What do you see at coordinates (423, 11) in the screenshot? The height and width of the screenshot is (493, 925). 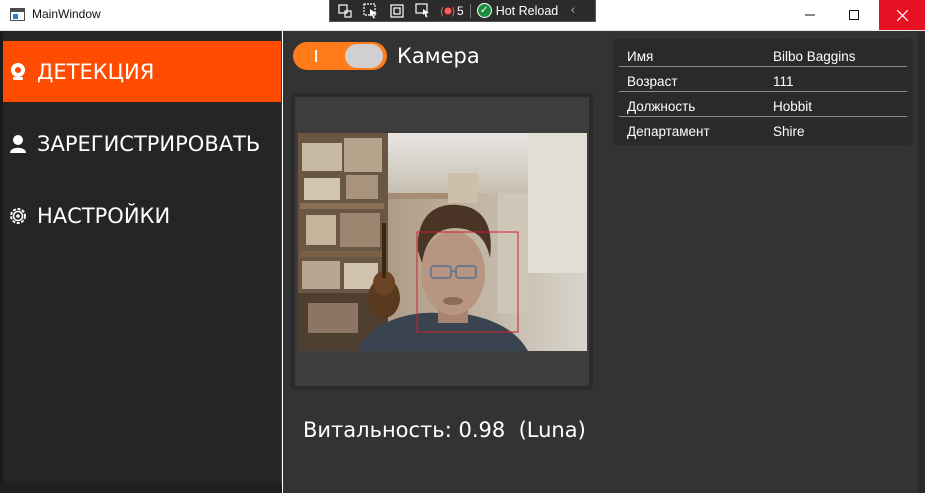 I see `track-focused-element-icon` at bounding box center [423, 11].